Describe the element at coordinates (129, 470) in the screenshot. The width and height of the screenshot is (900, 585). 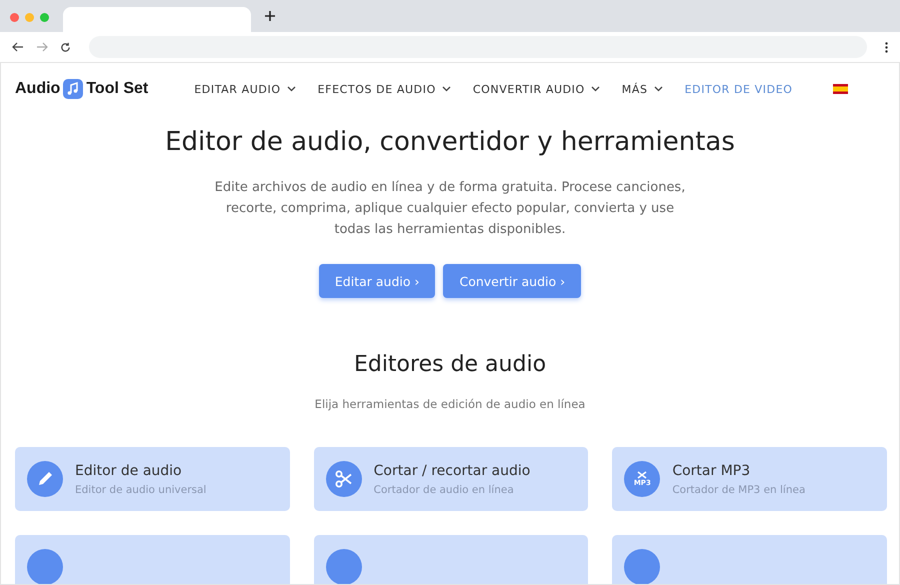
I see `tool-title: Editor de audio` at that location.